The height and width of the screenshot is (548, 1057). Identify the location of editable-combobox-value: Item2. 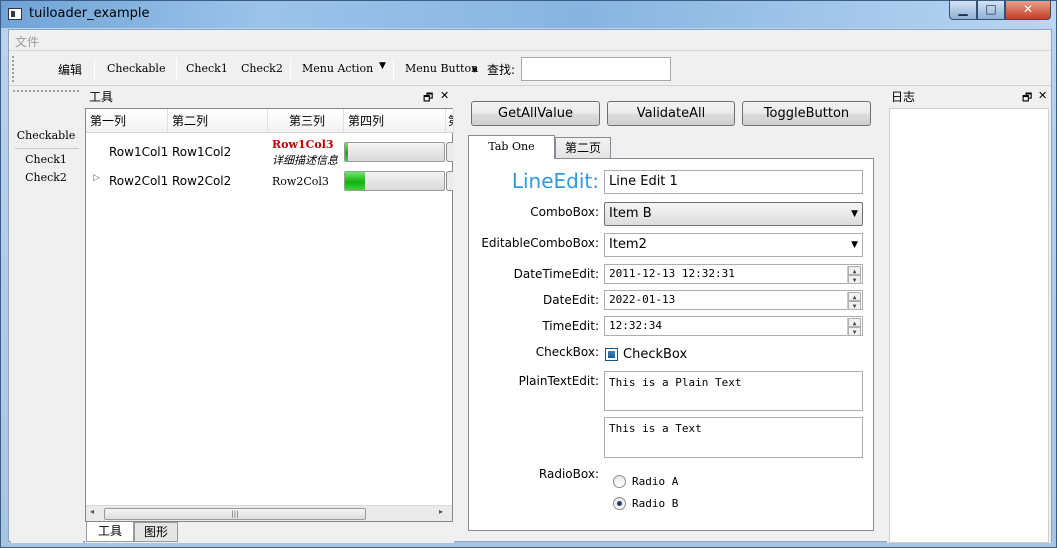
(628, 244).